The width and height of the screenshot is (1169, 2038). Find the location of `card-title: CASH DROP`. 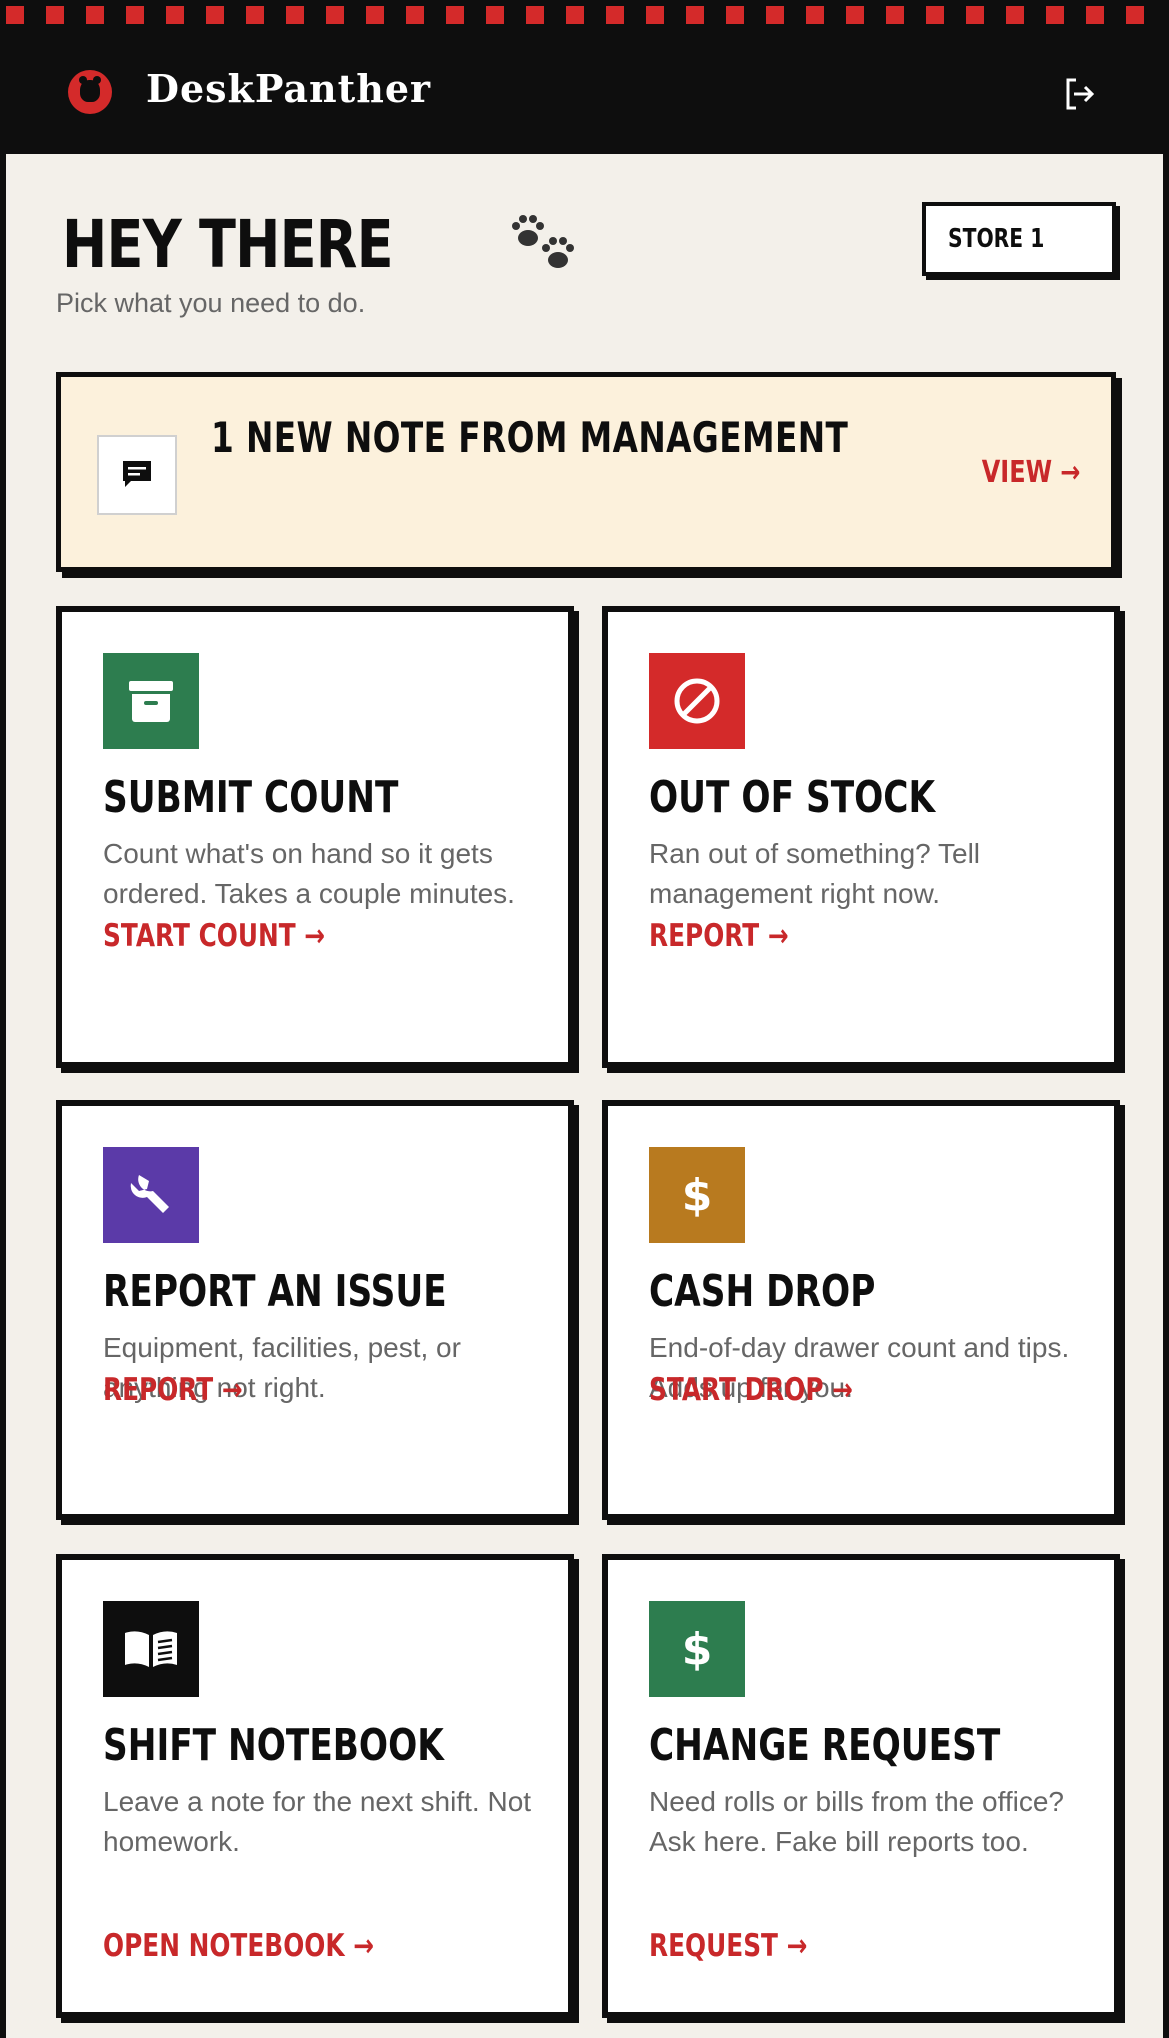

card-title: CASH DROP is located at coordinates (762, 1291).